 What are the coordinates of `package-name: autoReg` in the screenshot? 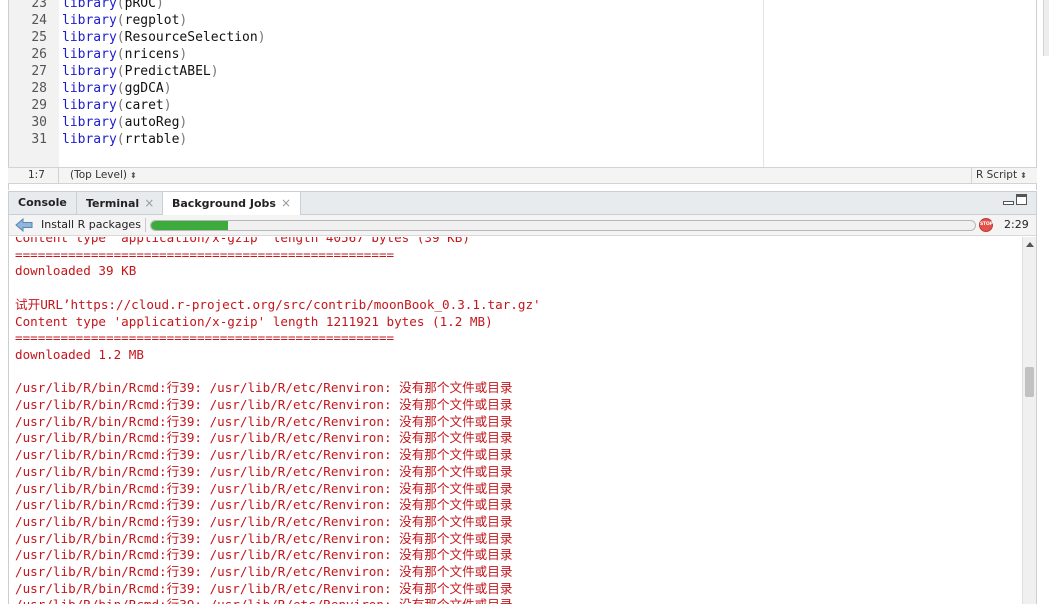 It's located at (152, 122).